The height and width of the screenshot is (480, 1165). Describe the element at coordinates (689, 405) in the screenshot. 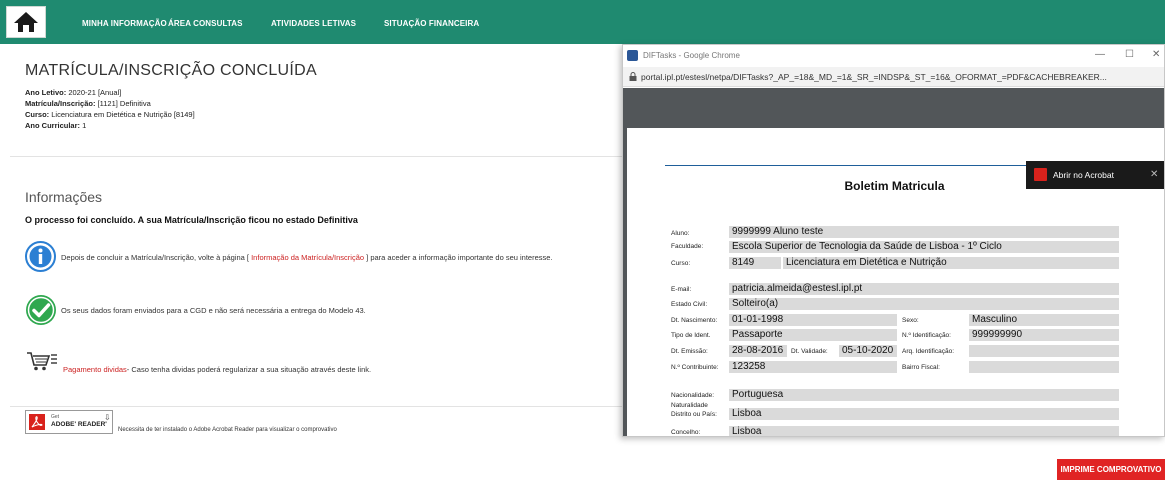

I see `naturalidade-label: Naturalidade` at that location.